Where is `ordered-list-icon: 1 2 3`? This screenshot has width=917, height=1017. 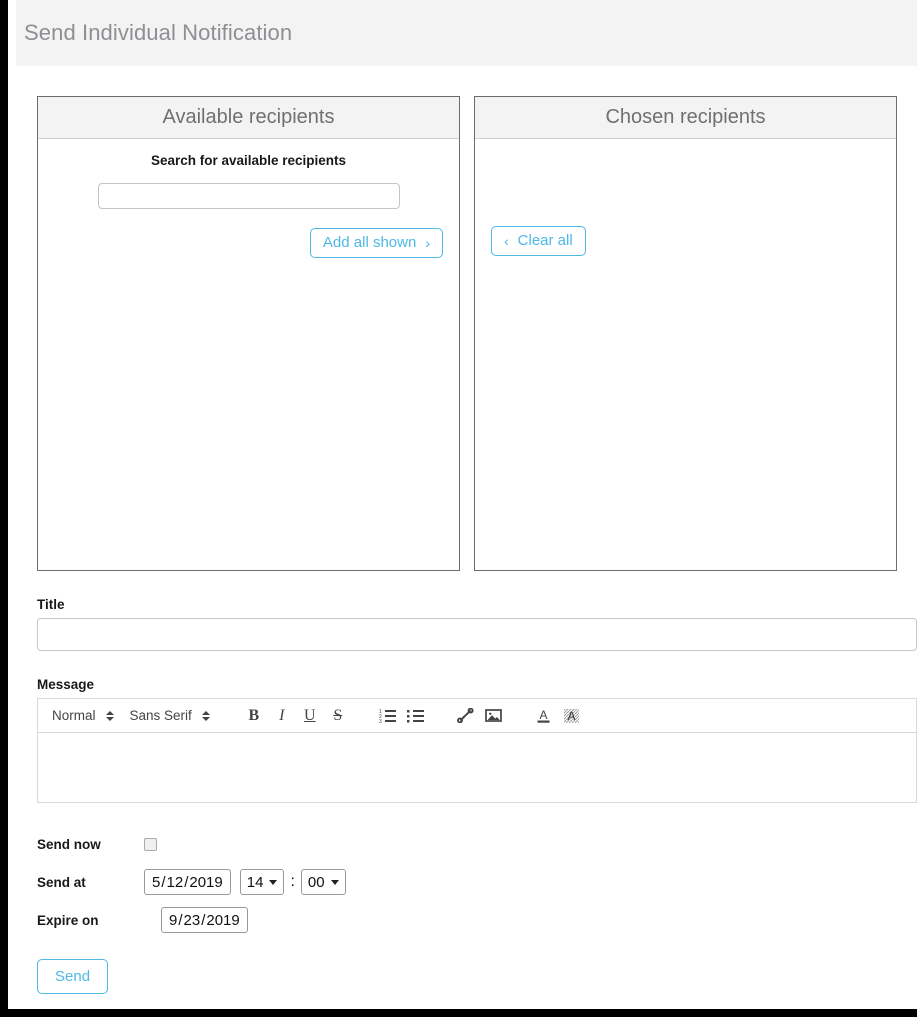 ordered-list-icon: 1 2 3 is located at coordinates (388, 716).